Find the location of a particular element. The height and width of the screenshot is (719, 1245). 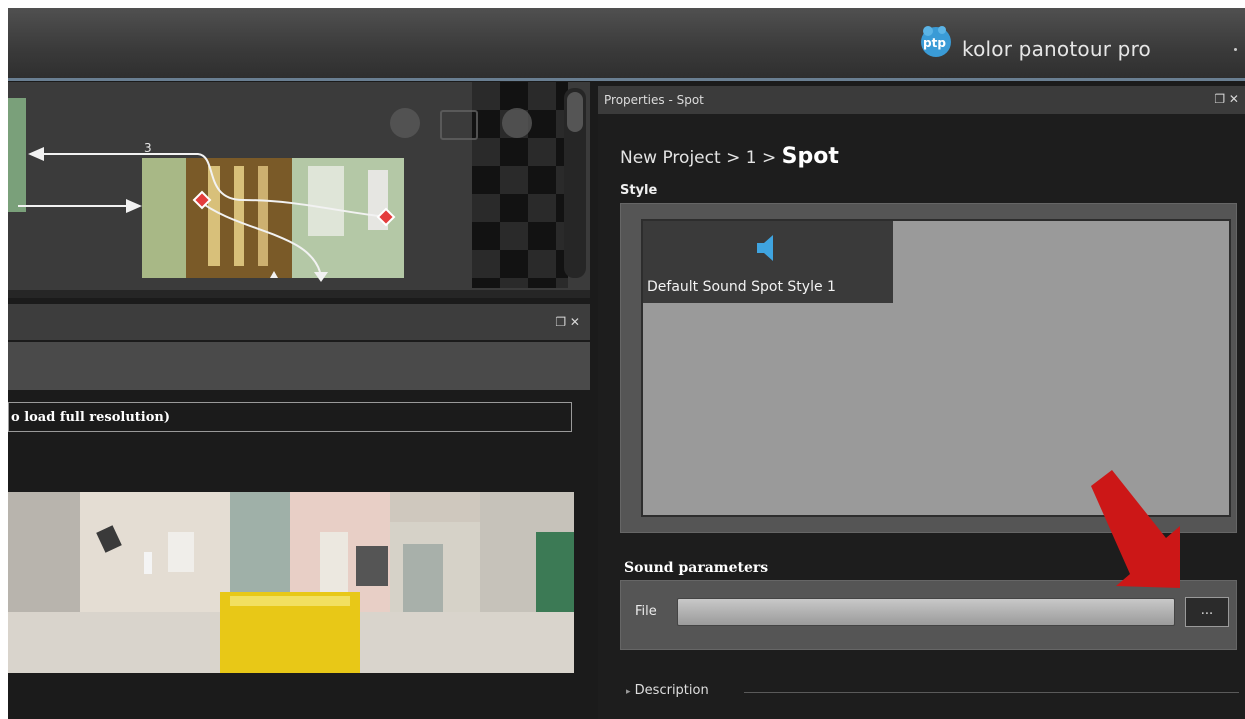

sound-parameters-label: Sound parameters is located at coordinates (696, 568).